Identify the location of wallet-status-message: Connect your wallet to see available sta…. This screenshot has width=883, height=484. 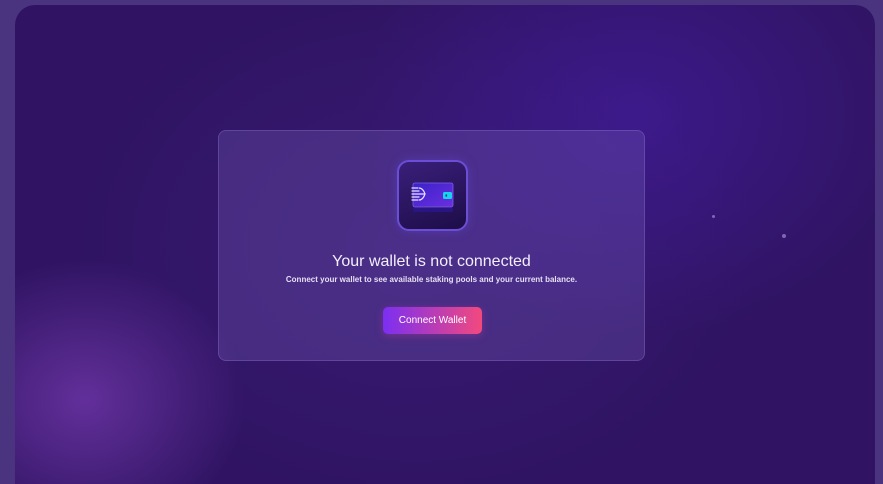
(431, 279).